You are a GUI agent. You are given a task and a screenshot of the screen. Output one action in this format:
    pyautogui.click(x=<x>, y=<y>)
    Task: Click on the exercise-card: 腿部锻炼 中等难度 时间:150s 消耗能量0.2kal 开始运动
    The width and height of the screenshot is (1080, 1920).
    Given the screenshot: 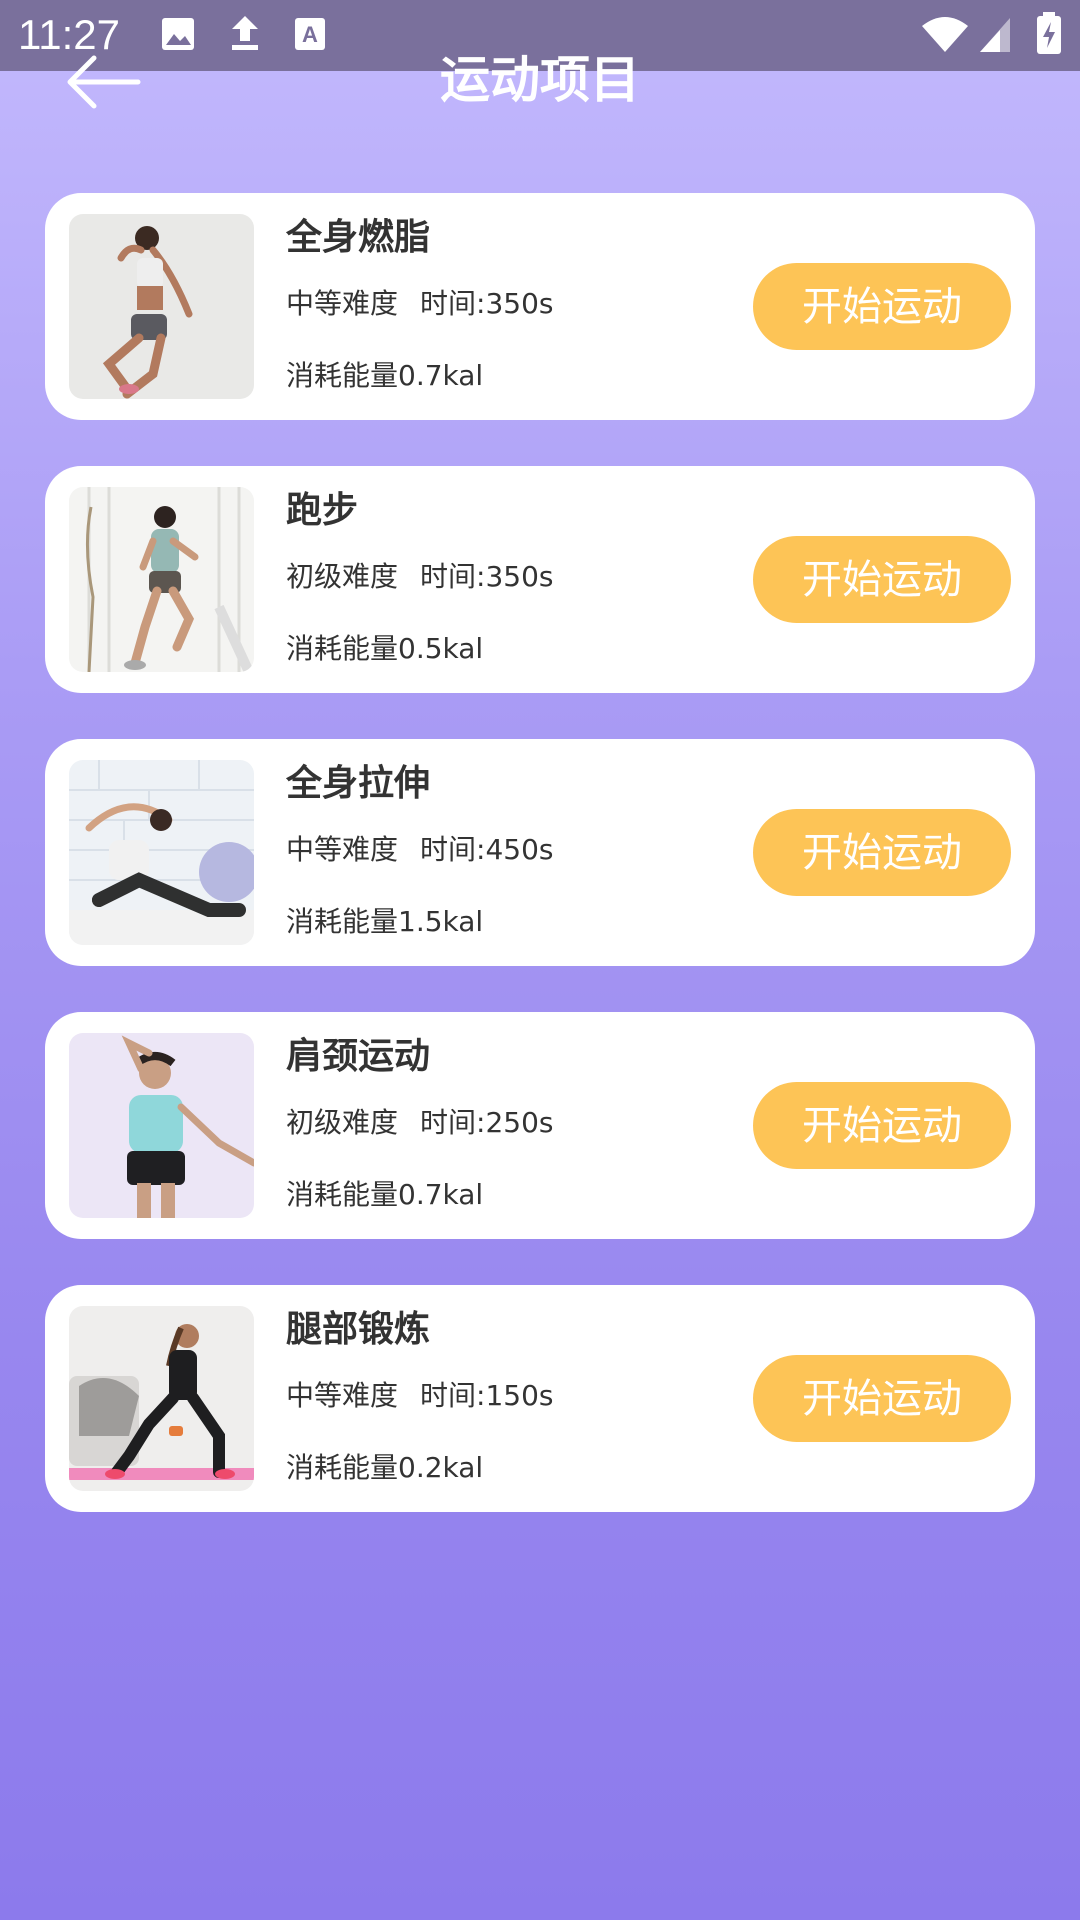 What is the action you would take?
    pyautogui.click(x=540, y=1398)
    